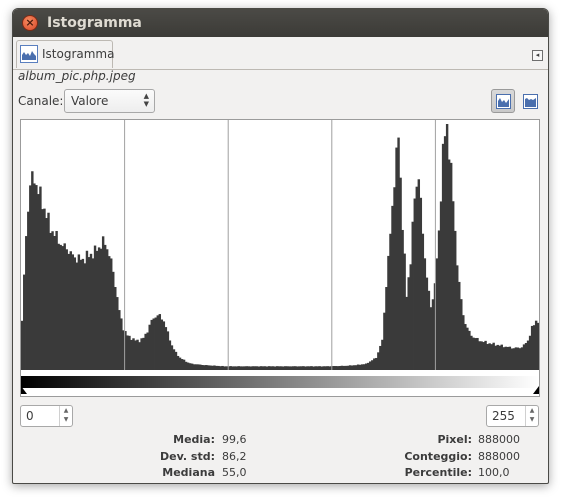 This screenshot has height=504, width=564. What do you see at coordinates (94, 23) in the screenshot?
I see `window-title: Istogramma` at bounding box center [94, 23].